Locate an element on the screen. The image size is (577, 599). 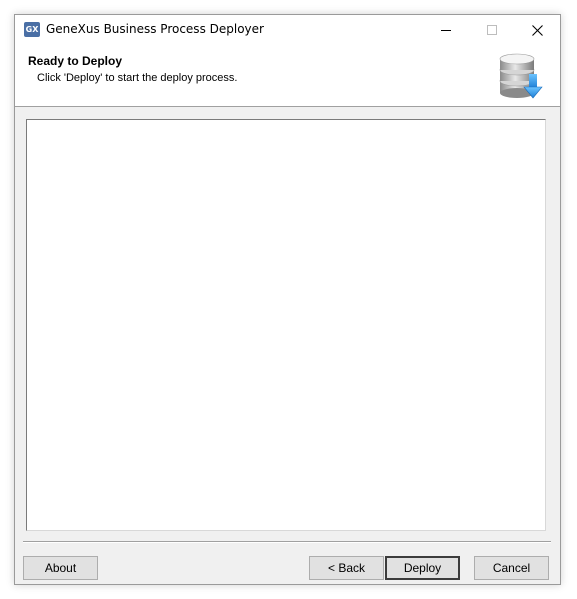
button-separator is located at coordinates (287, 542).